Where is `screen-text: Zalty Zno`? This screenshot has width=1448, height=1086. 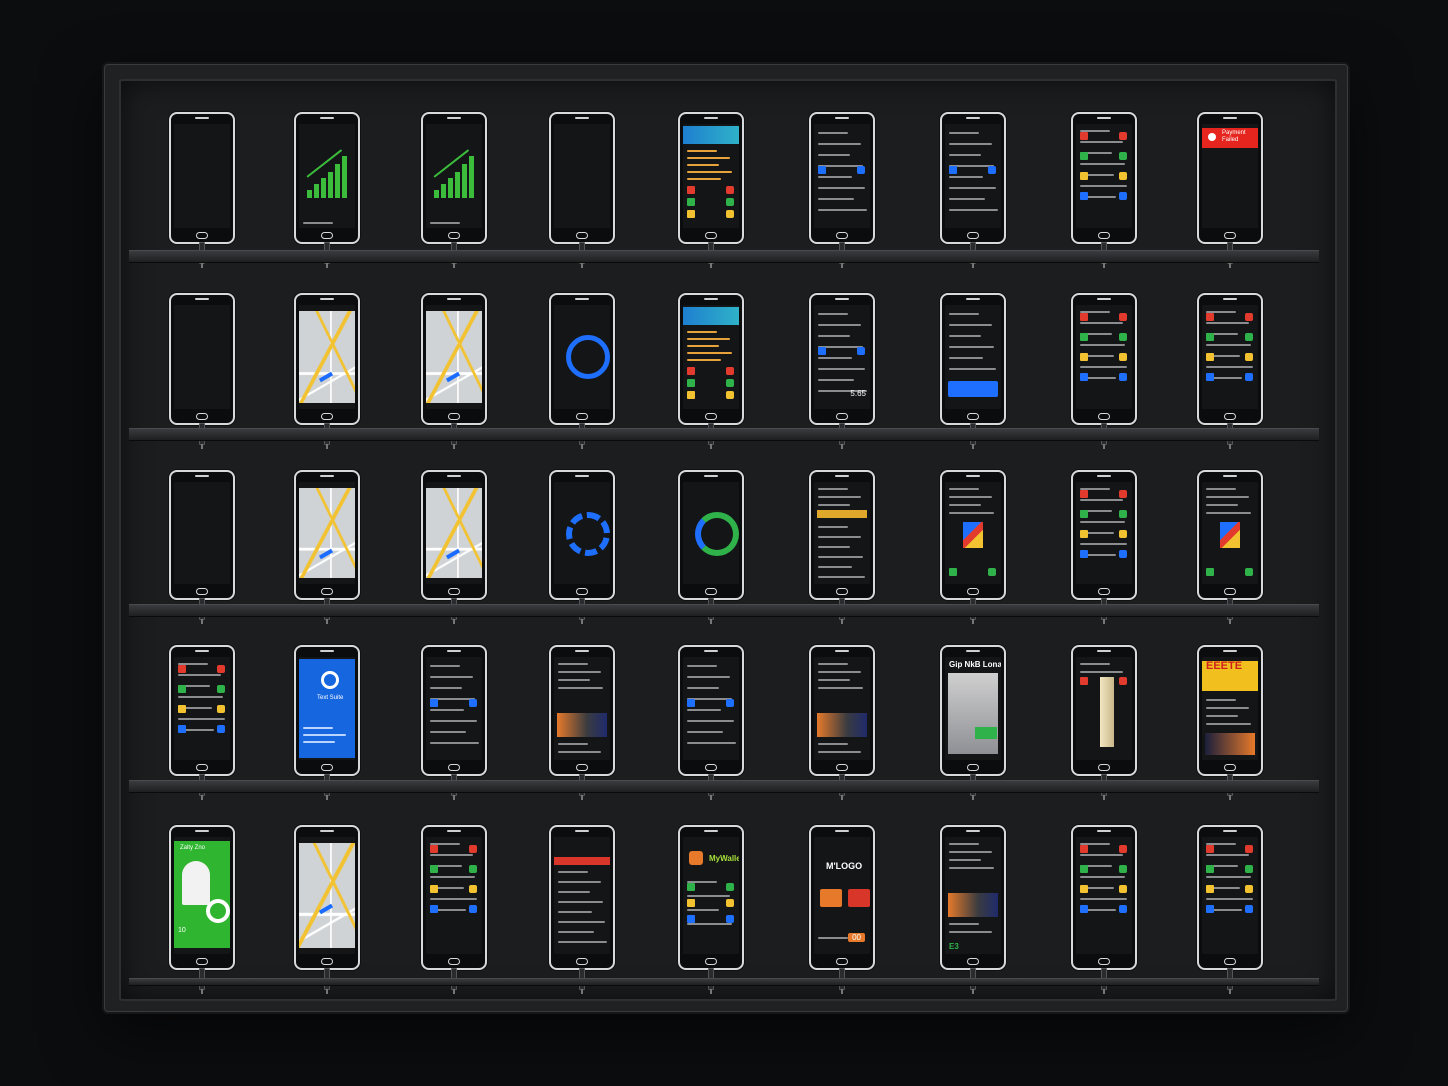
screen-text: Zalty Zno is located at coordinates (193, 848).